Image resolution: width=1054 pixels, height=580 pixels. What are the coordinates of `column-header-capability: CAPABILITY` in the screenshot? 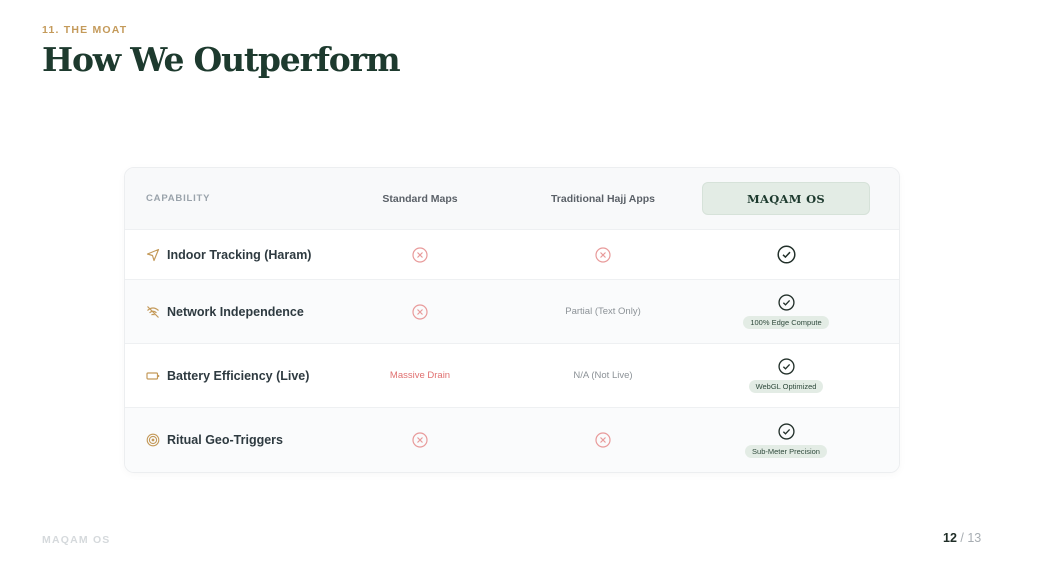 It's located at (178, 198).